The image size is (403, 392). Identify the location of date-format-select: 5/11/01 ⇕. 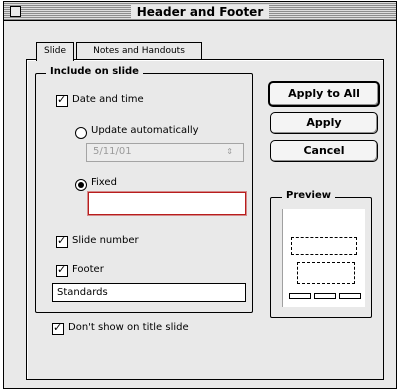
(165, 152).